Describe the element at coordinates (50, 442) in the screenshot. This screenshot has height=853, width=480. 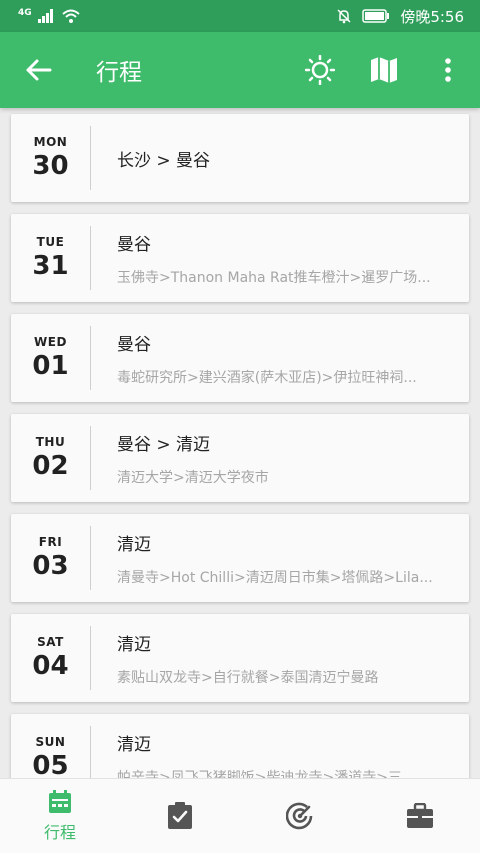
I see `weekday: THU` at that location.